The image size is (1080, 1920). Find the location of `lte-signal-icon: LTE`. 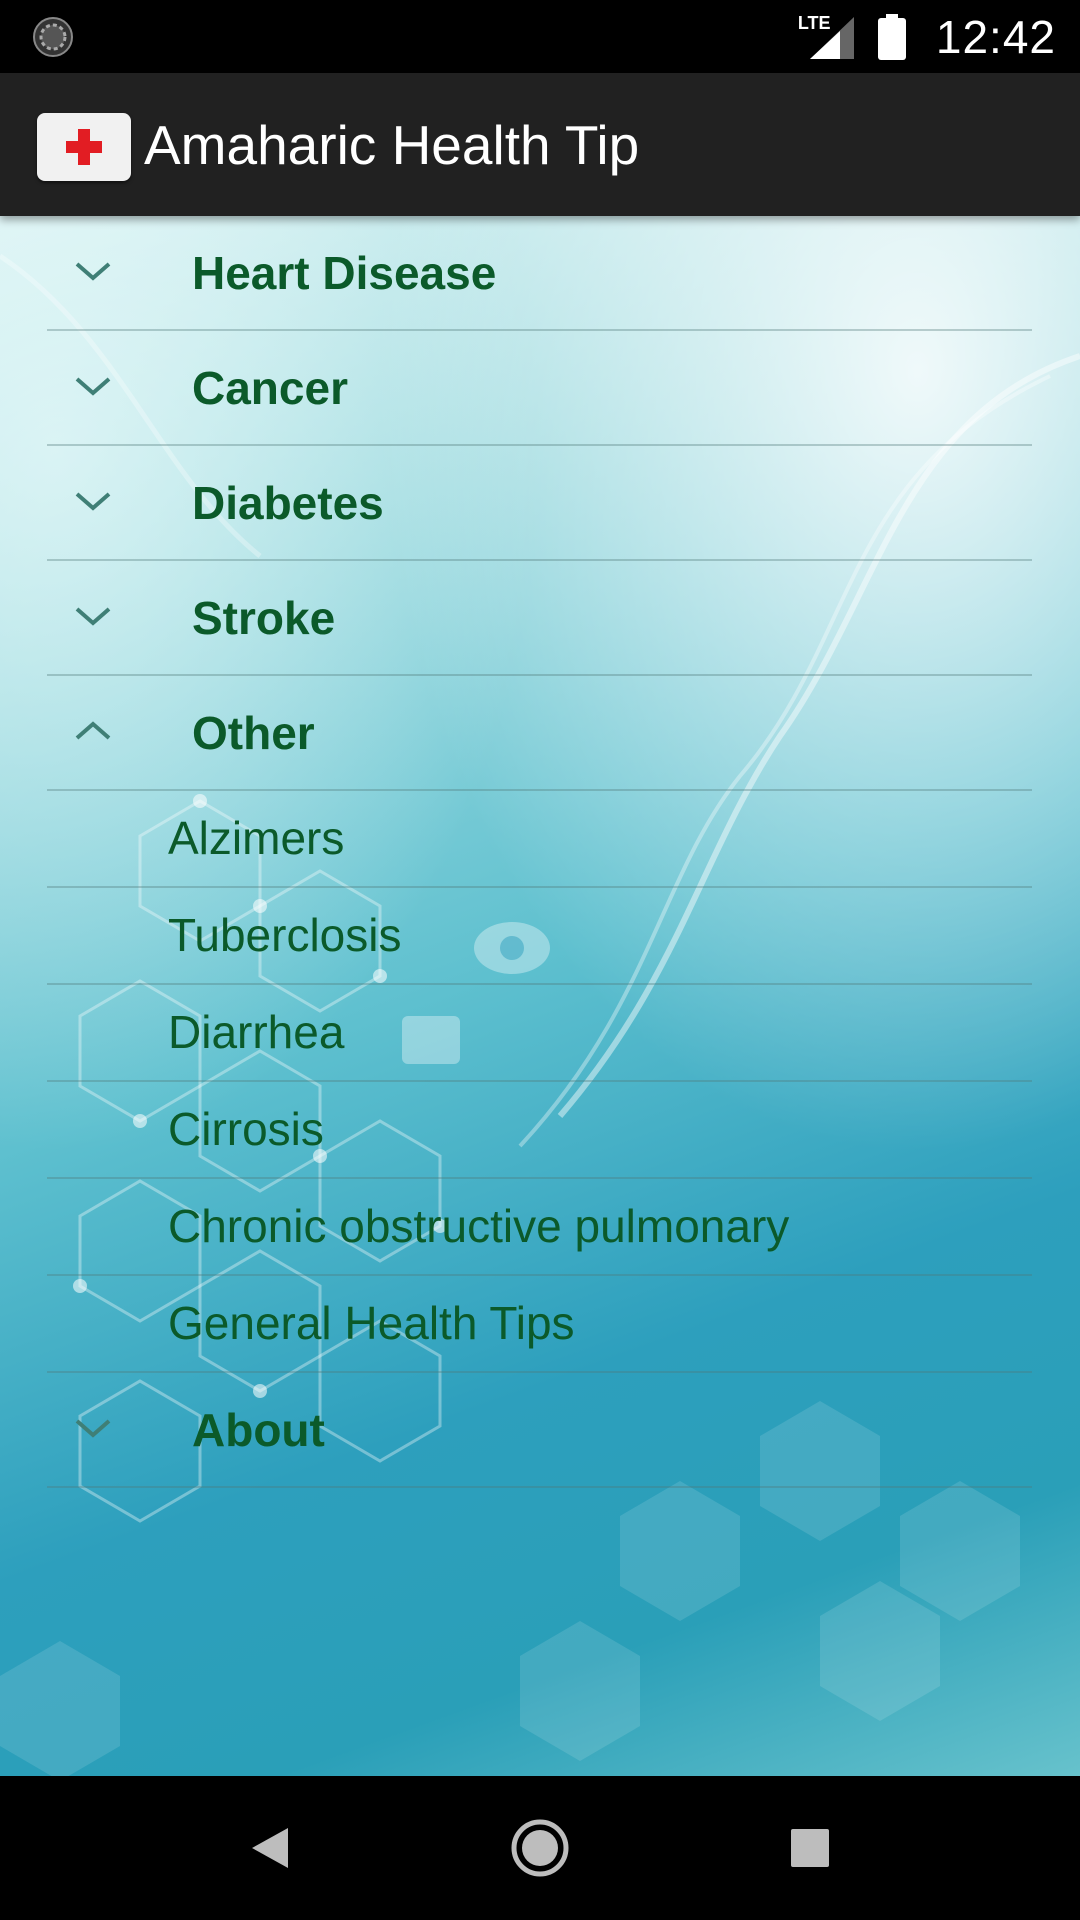

lte-signal-icon: LTE is located at coordinates (826, 37).